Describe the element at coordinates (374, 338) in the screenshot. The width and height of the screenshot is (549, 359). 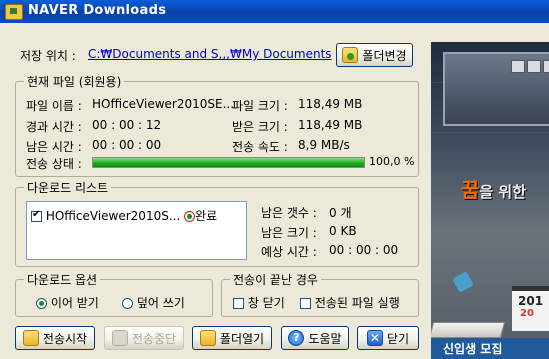
I see `close-icon: ✕` at that location.